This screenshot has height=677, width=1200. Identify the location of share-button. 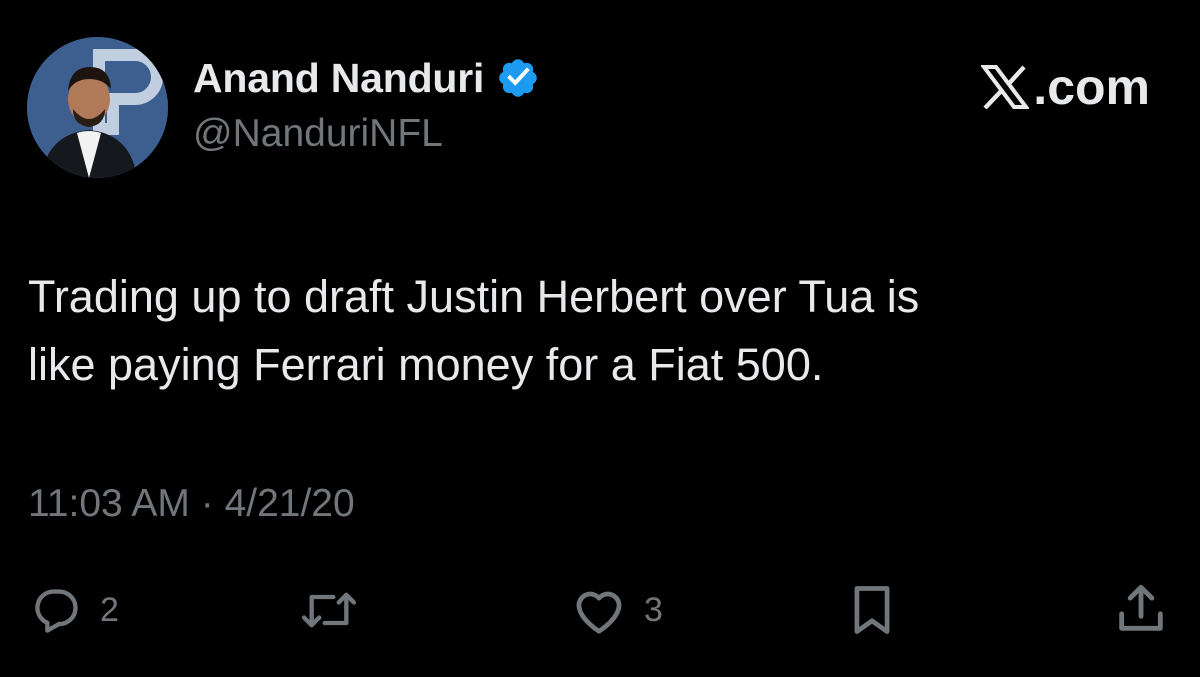
(1141, 609).